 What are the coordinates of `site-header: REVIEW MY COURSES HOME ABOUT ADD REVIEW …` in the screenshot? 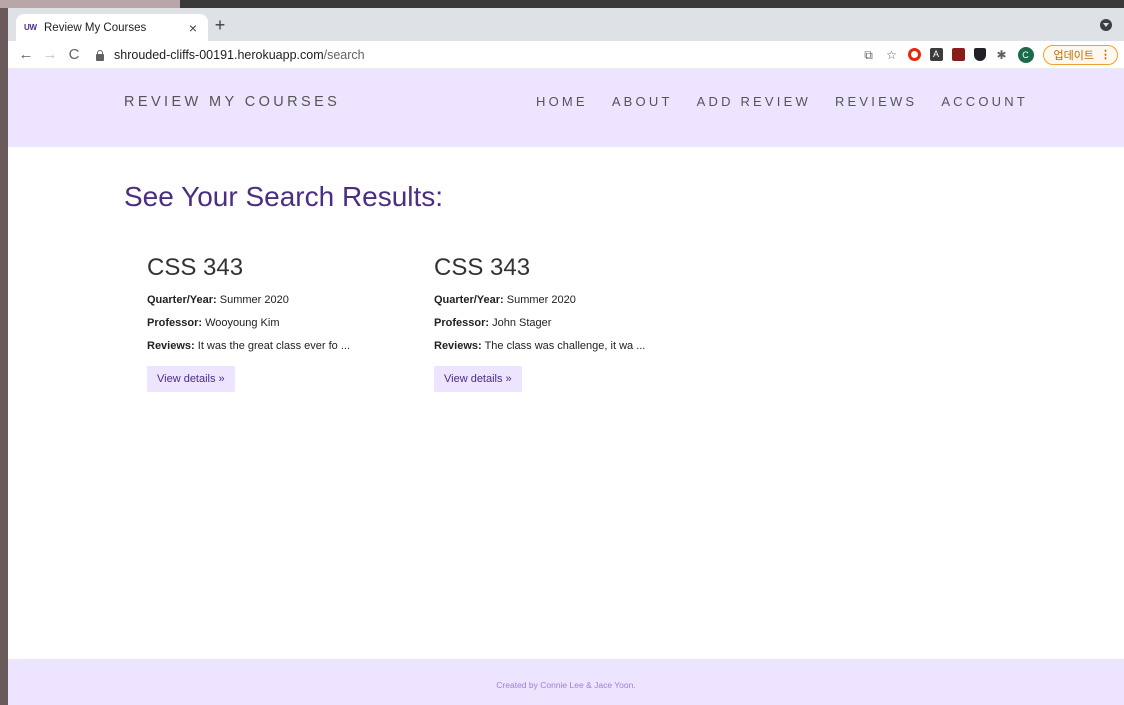 It's located at (566, 108).